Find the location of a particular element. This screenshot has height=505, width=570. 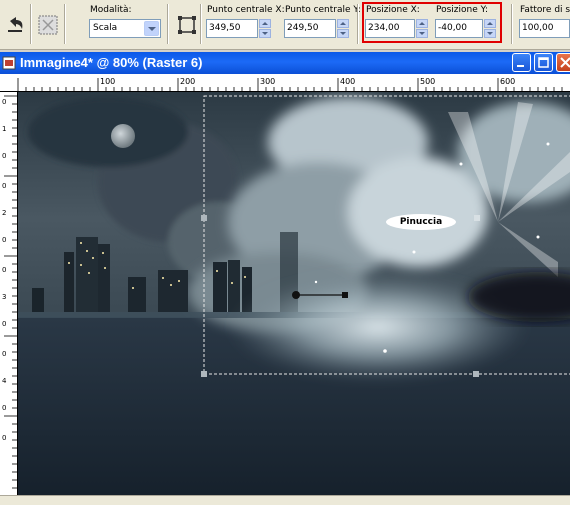

ruler-label: 500 is located at coordinates (427, 81).